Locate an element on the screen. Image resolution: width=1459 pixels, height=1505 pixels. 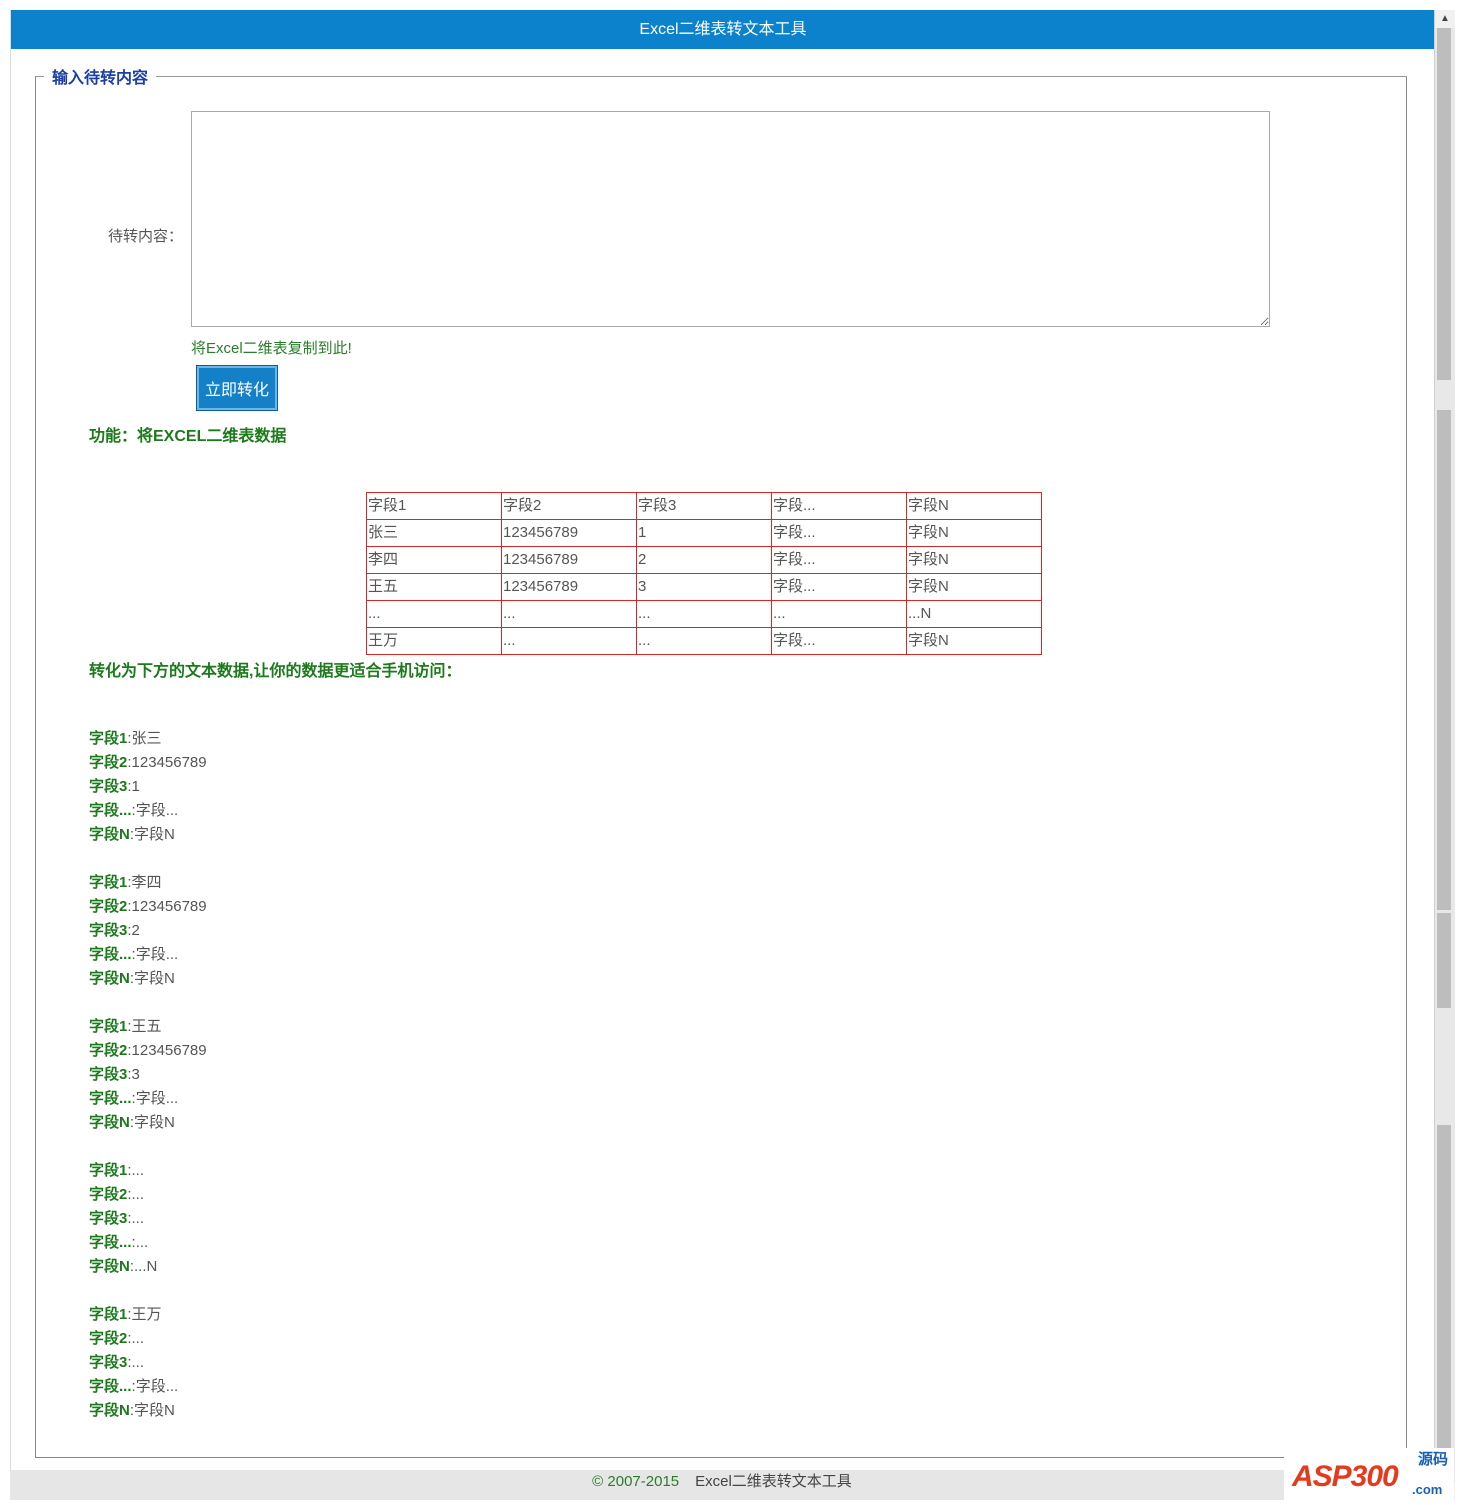
table-cell: 张三 is located at coordinates (434, 533).